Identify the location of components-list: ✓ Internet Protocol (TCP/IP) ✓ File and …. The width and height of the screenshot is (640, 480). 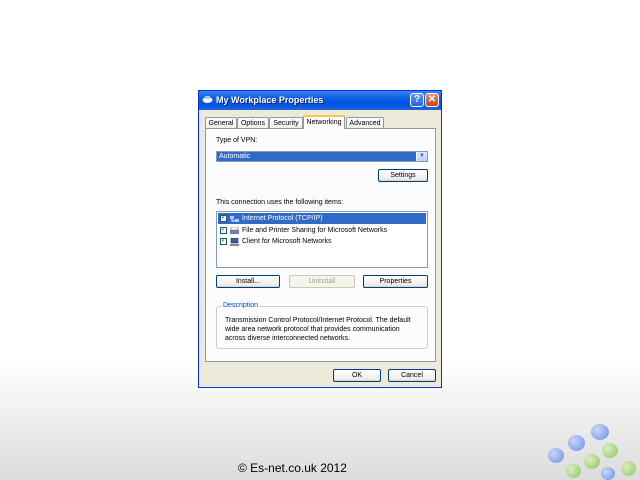
(322, 239).